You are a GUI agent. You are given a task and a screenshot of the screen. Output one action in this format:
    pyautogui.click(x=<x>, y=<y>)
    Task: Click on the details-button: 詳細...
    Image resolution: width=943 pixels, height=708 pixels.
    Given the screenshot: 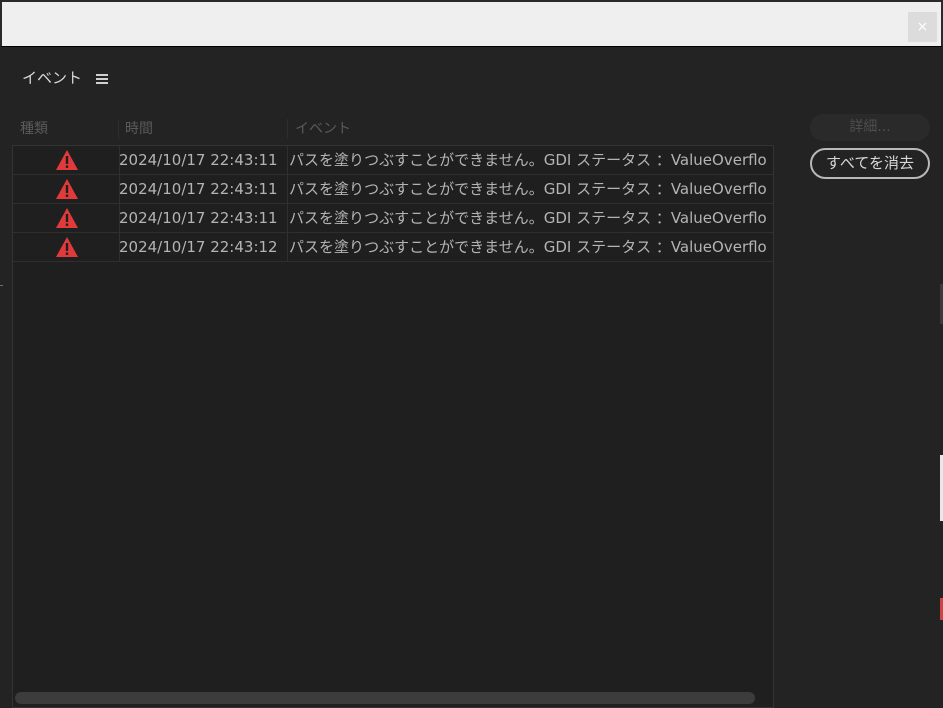 What is the action you would take?
    pyautogui.click(x=870, y=127)
    